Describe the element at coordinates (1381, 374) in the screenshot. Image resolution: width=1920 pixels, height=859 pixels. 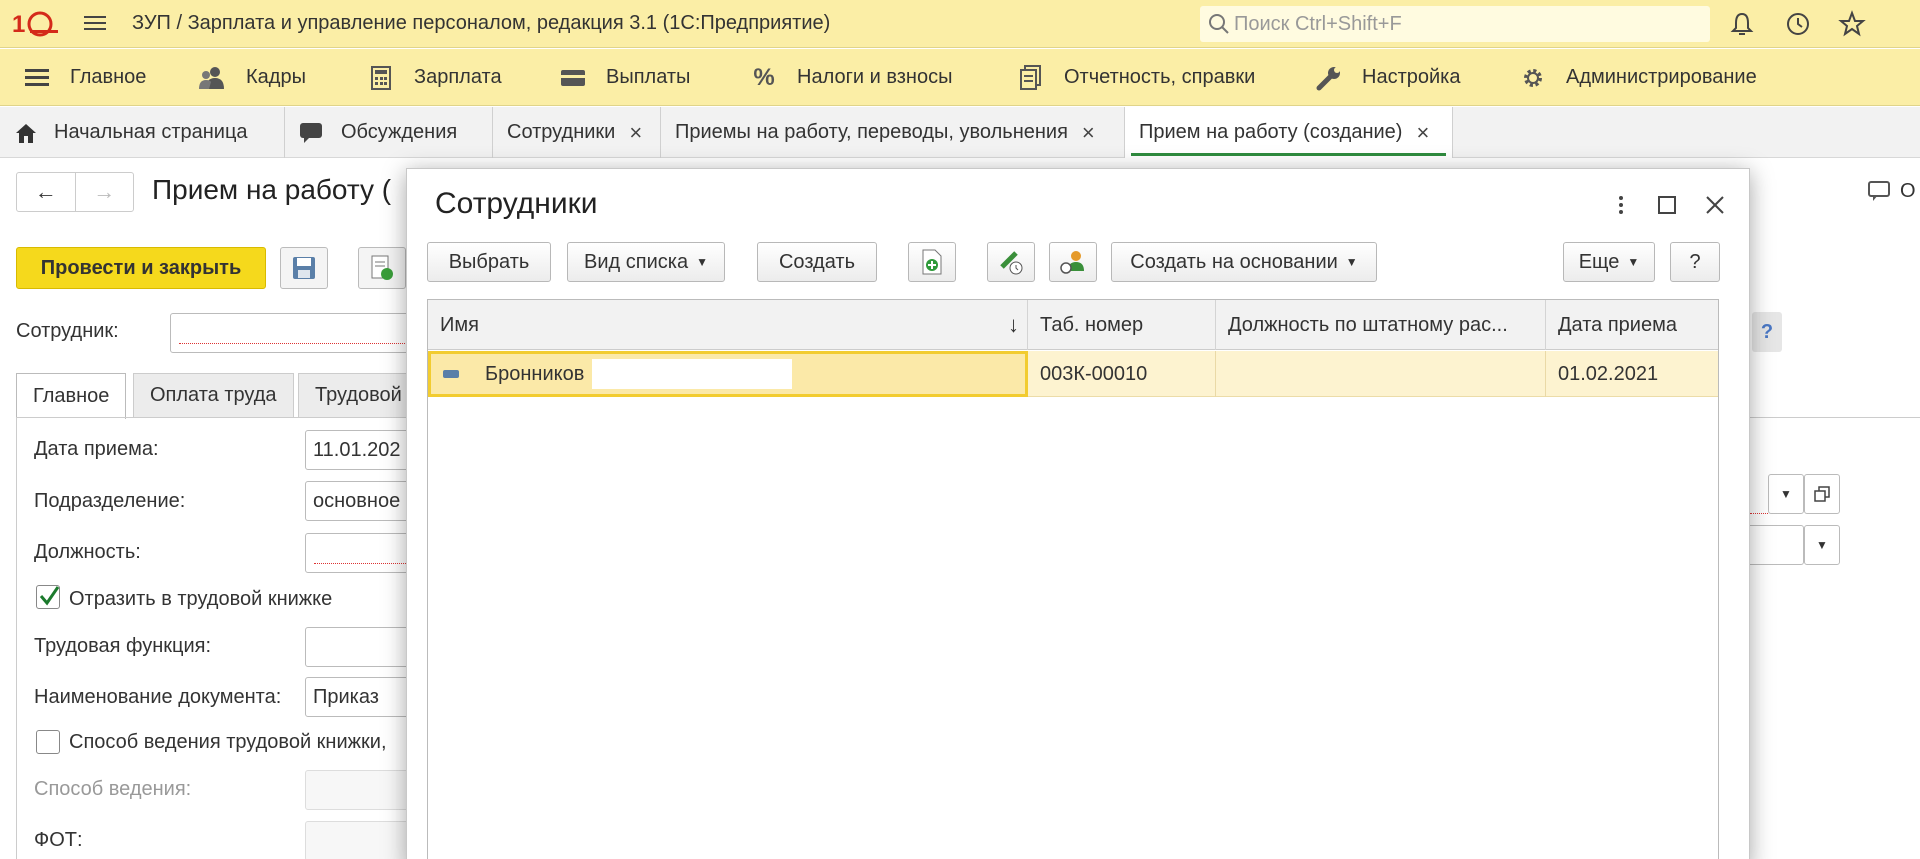
I see `cell-position` at that location.